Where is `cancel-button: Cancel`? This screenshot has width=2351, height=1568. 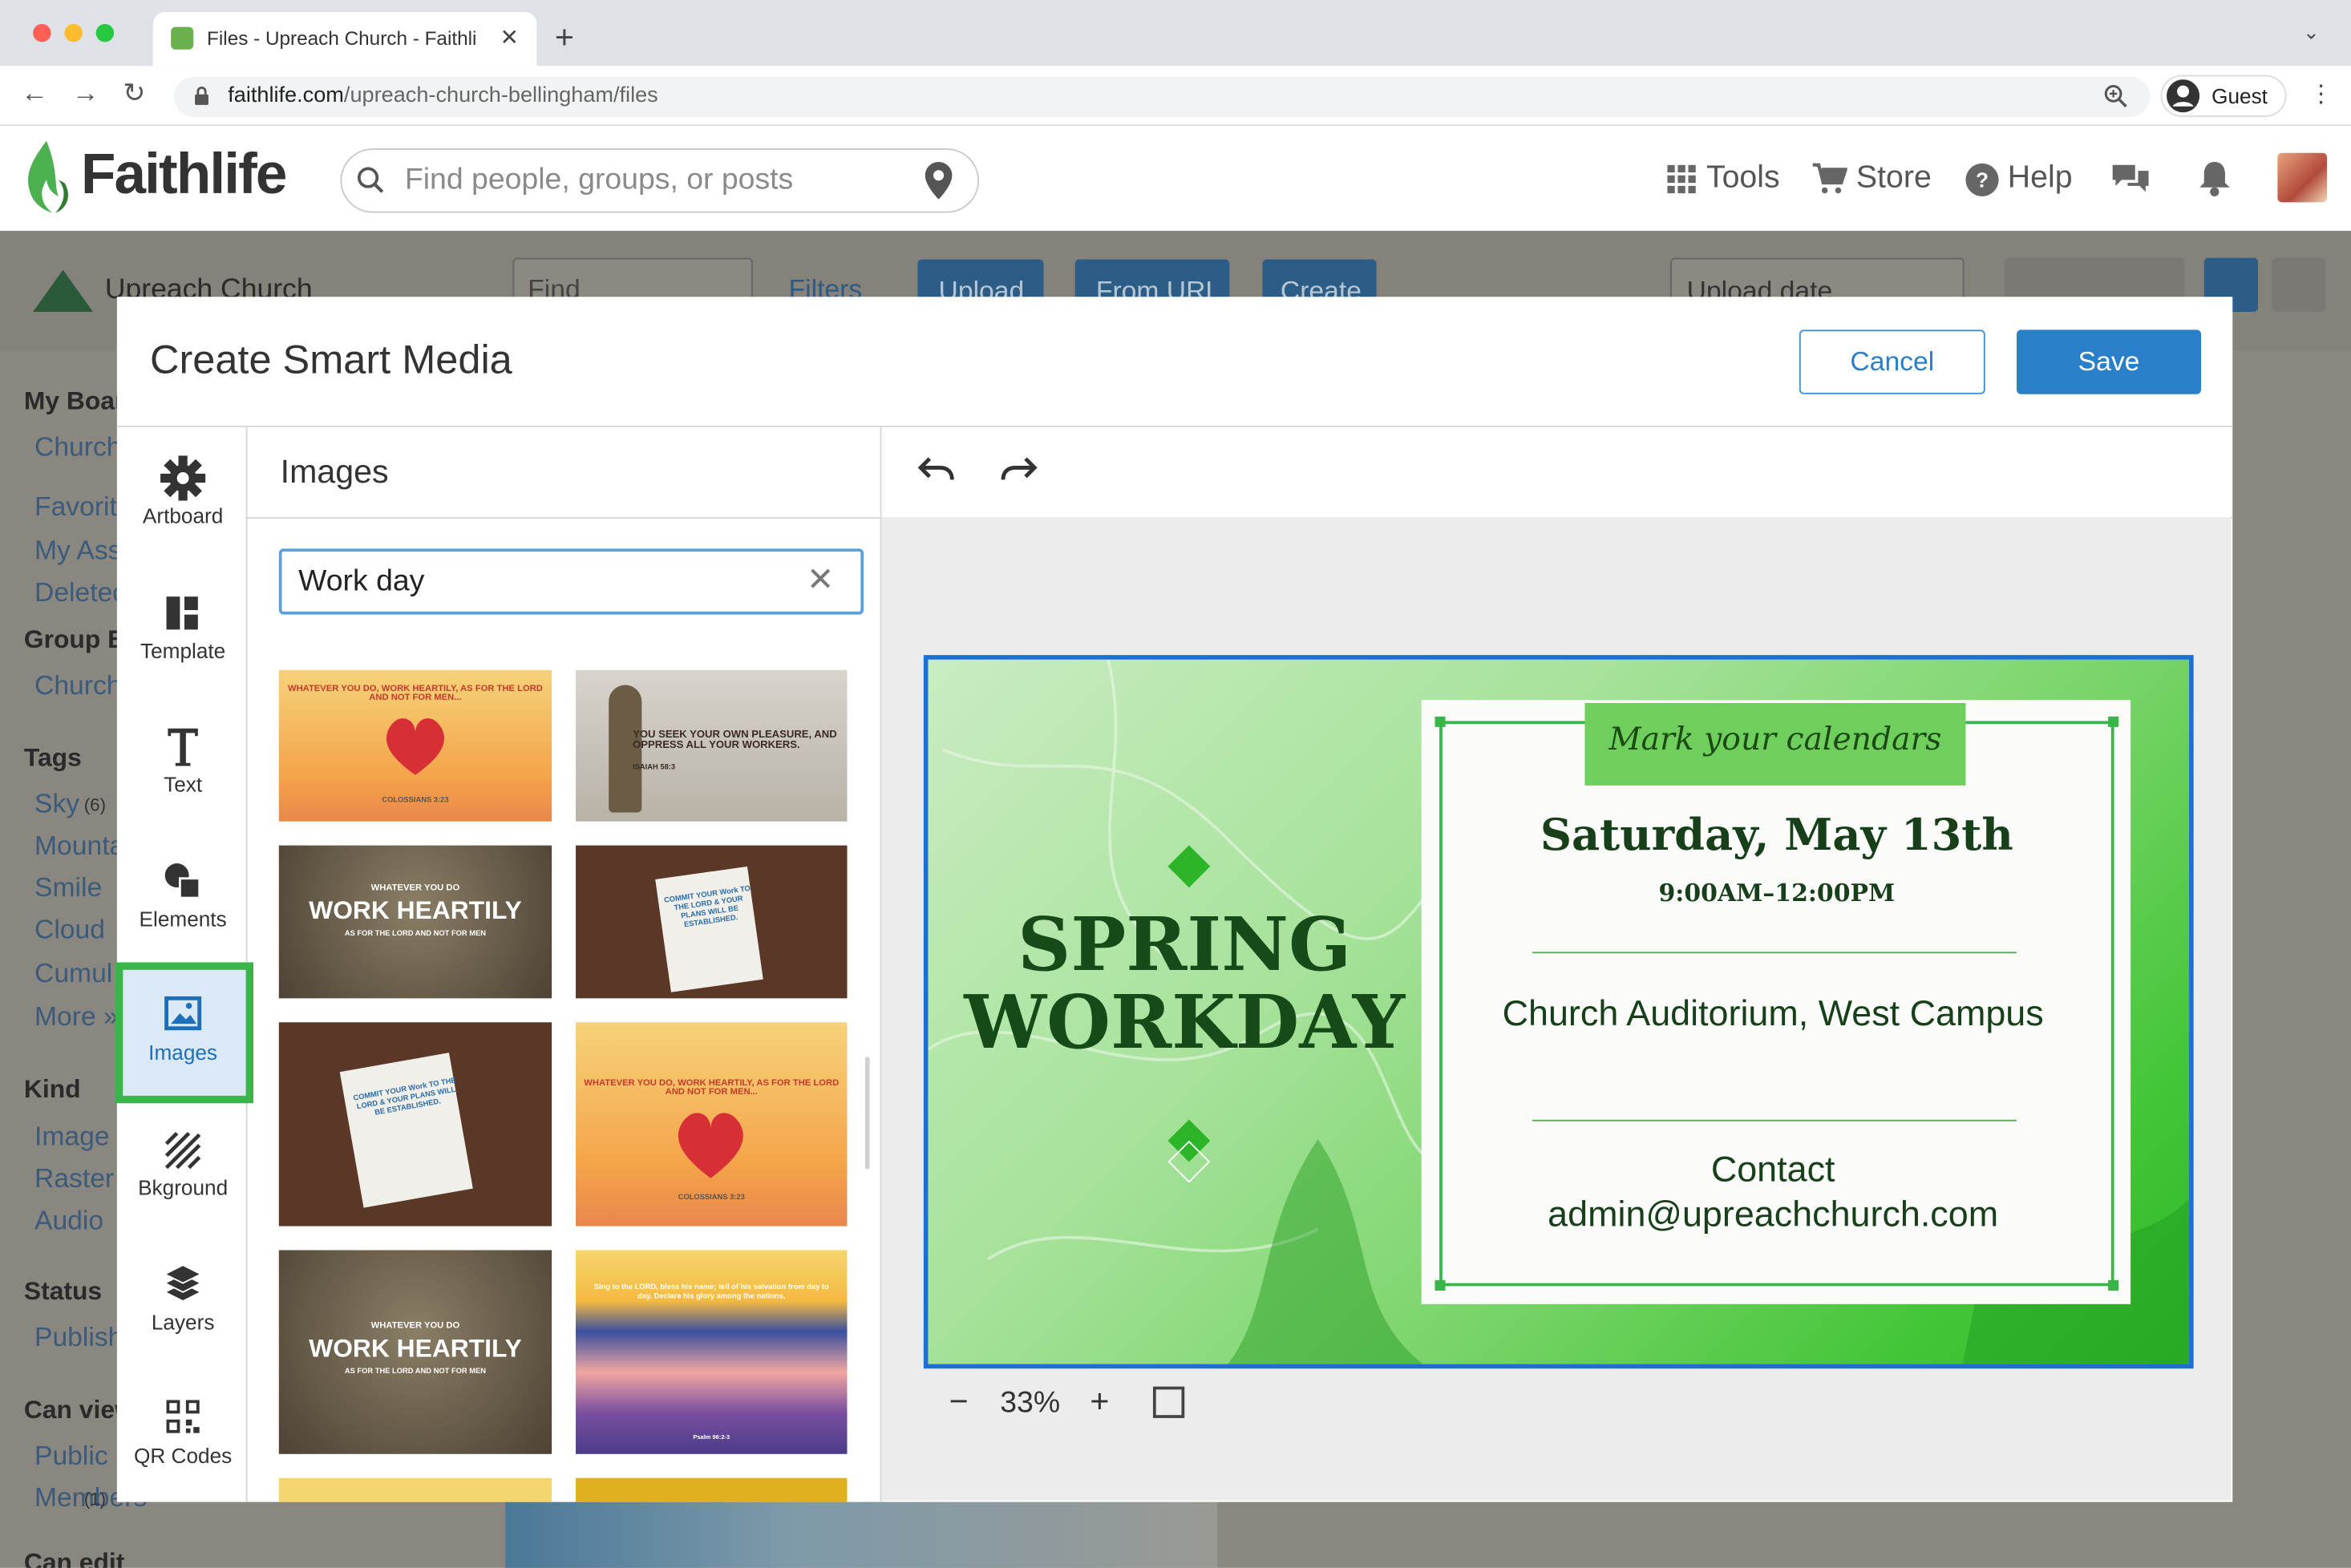 cancel-button: Cancel is located at coordinates (1892, 361).